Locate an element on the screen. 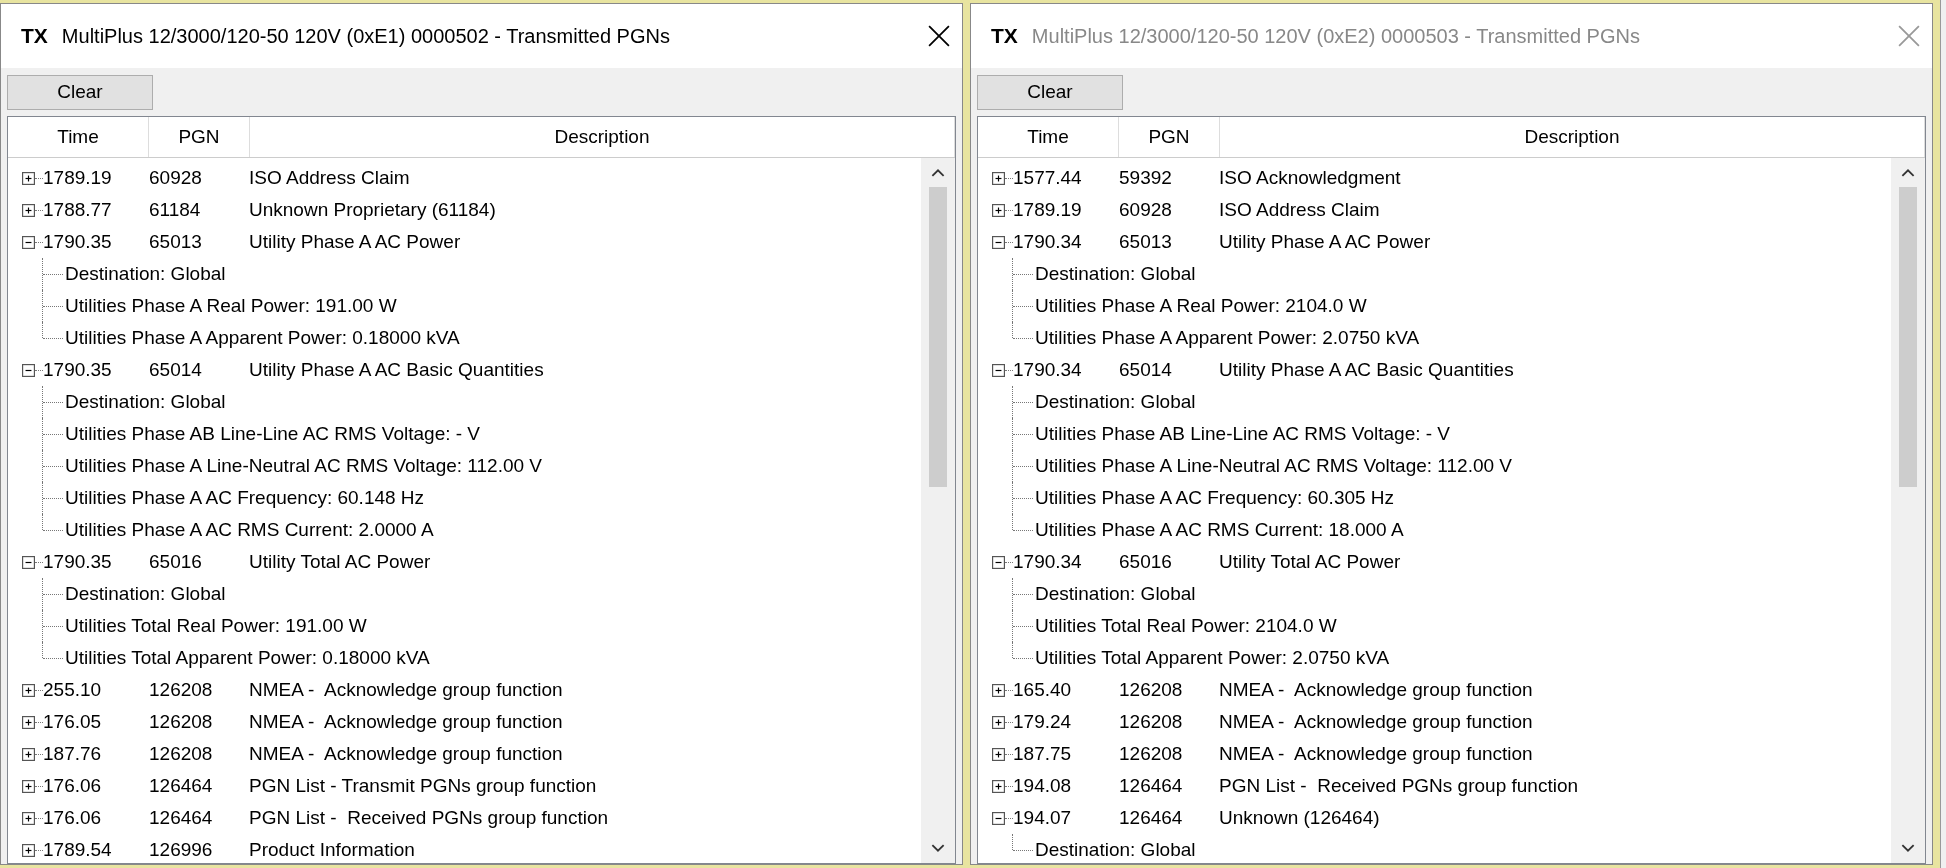 The height and width of the screenshot is (868, 1946). time-cell-text: 187.76 is located at coordinates (73, 754).